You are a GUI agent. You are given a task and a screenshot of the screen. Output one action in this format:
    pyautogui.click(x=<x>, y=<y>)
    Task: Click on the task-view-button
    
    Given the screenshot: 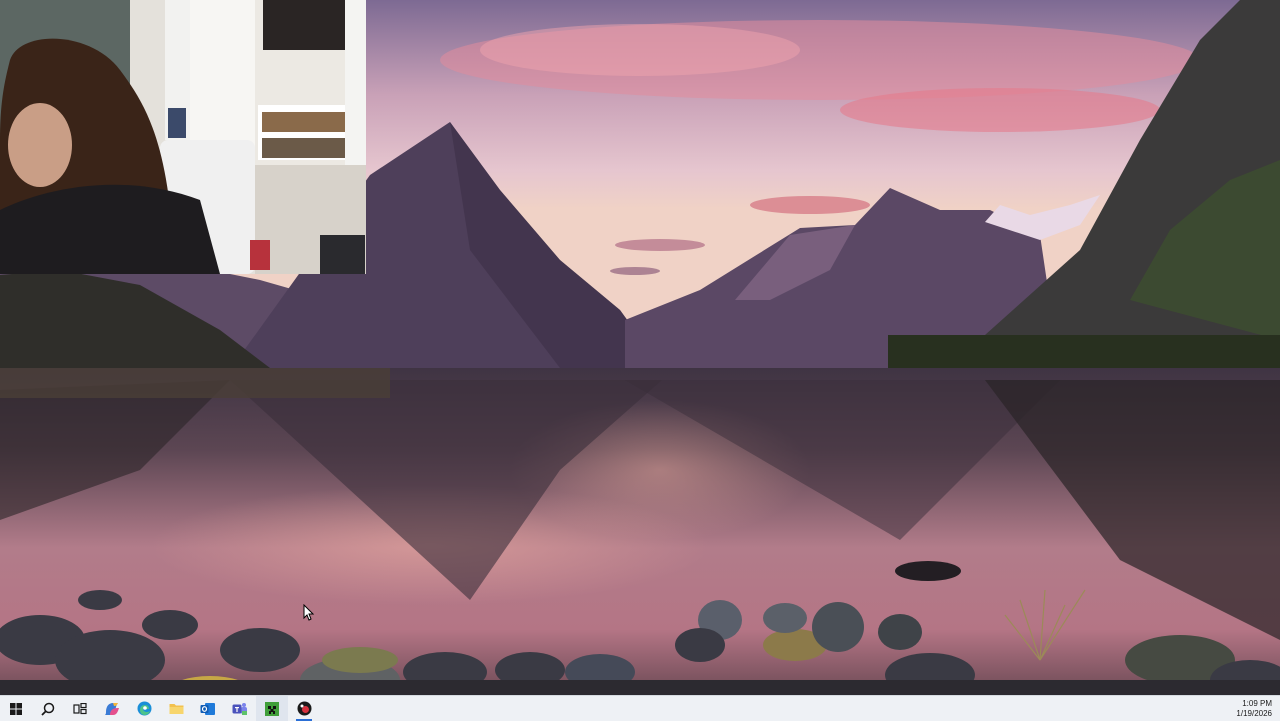 What is the action you would take?
    pyautogui.click(x=80, y=708)
    